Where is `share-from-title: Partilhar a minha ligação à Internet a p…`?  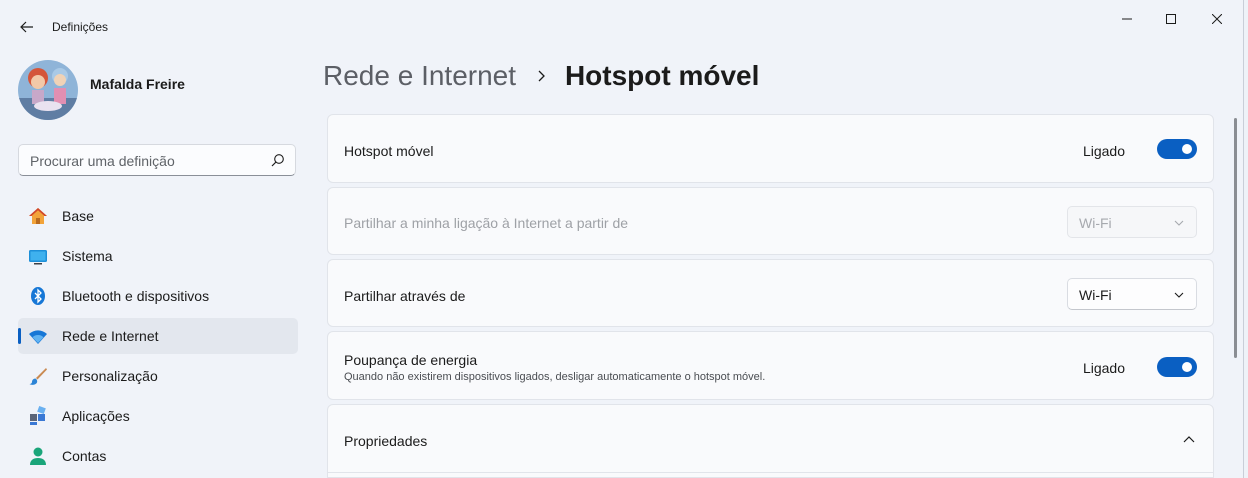 share-from-title: Partilhar a minha ligação à Internet a p… is located at coordinates (486, 223).